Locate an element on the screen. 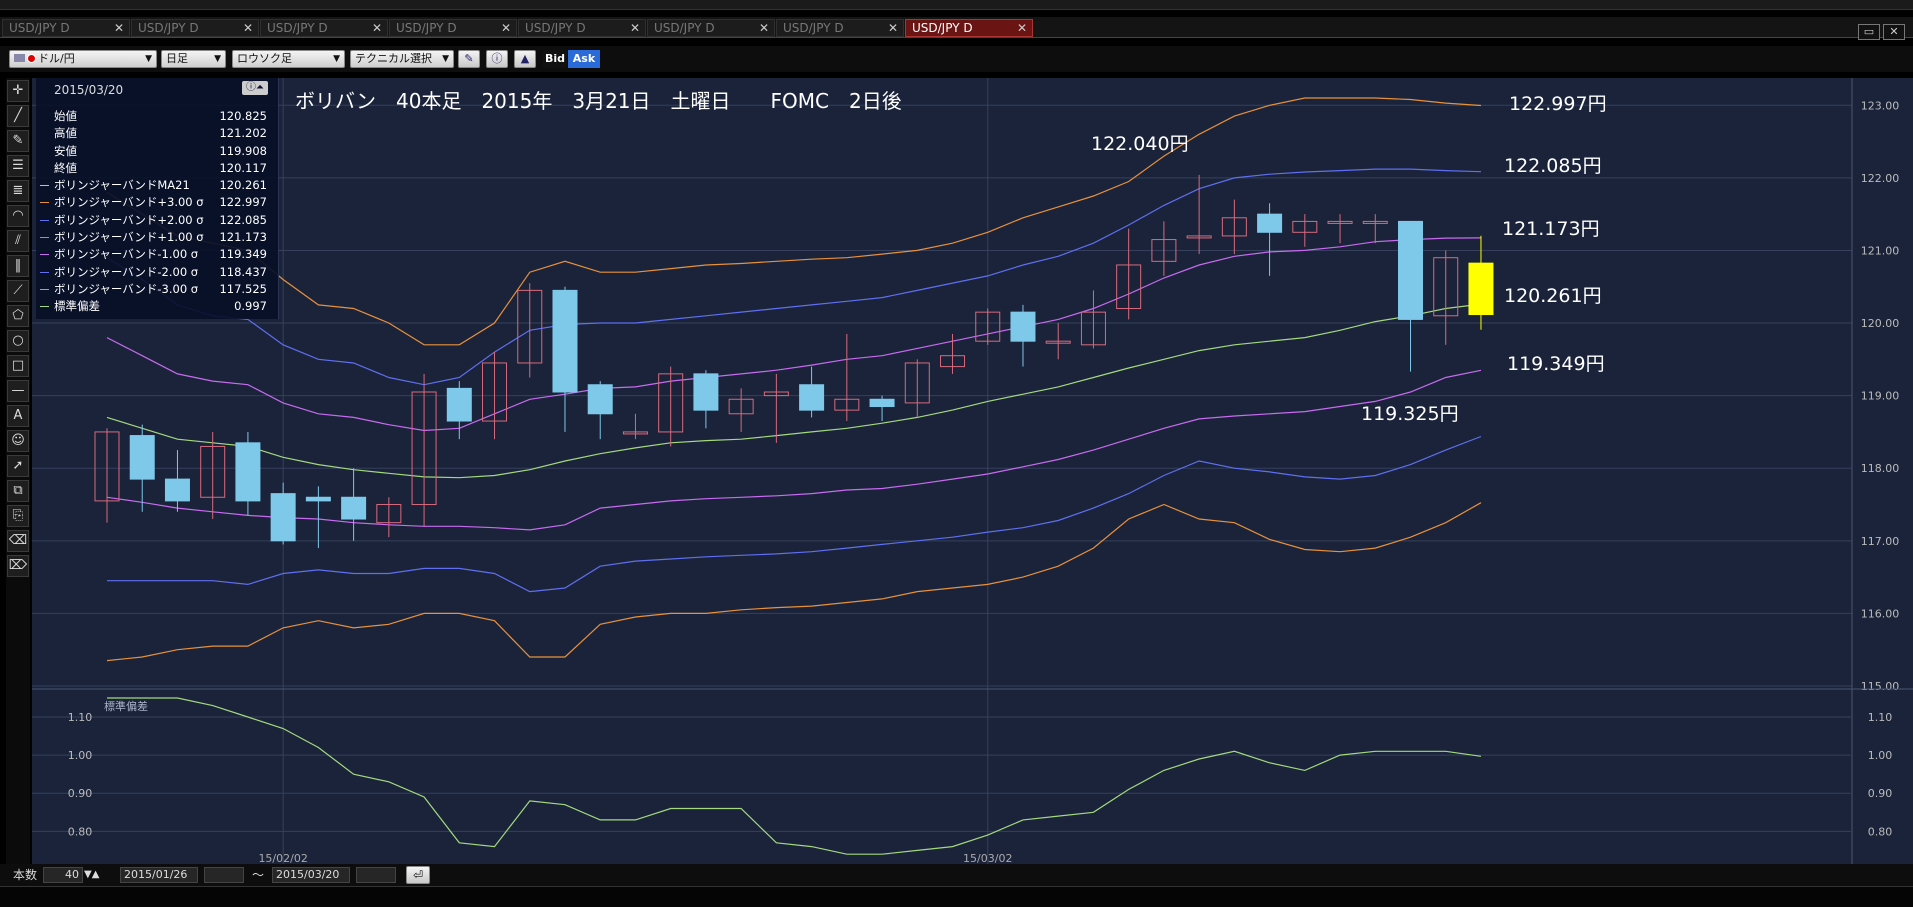 The width and height of the screenshot is (1913, 907). close-window-button: ✕ is located at coordinates (1894, 32).